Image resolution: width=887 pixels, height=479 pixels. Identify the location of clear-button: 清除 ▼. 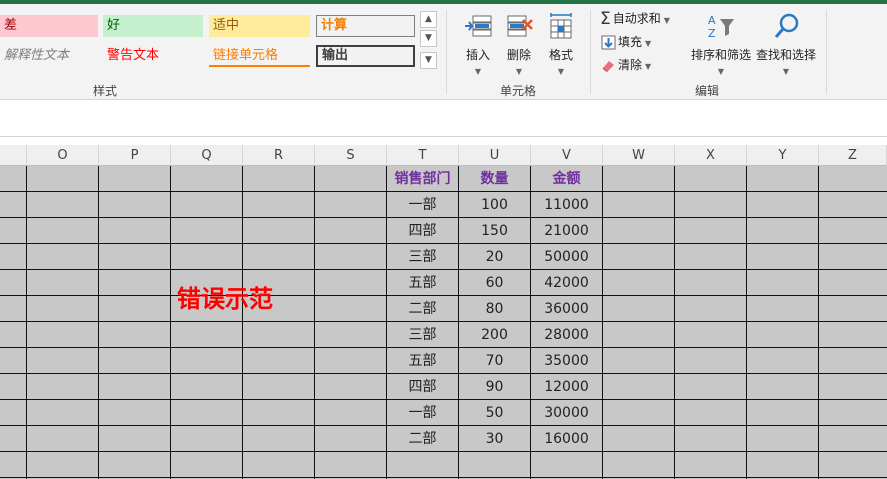
(626, 64).